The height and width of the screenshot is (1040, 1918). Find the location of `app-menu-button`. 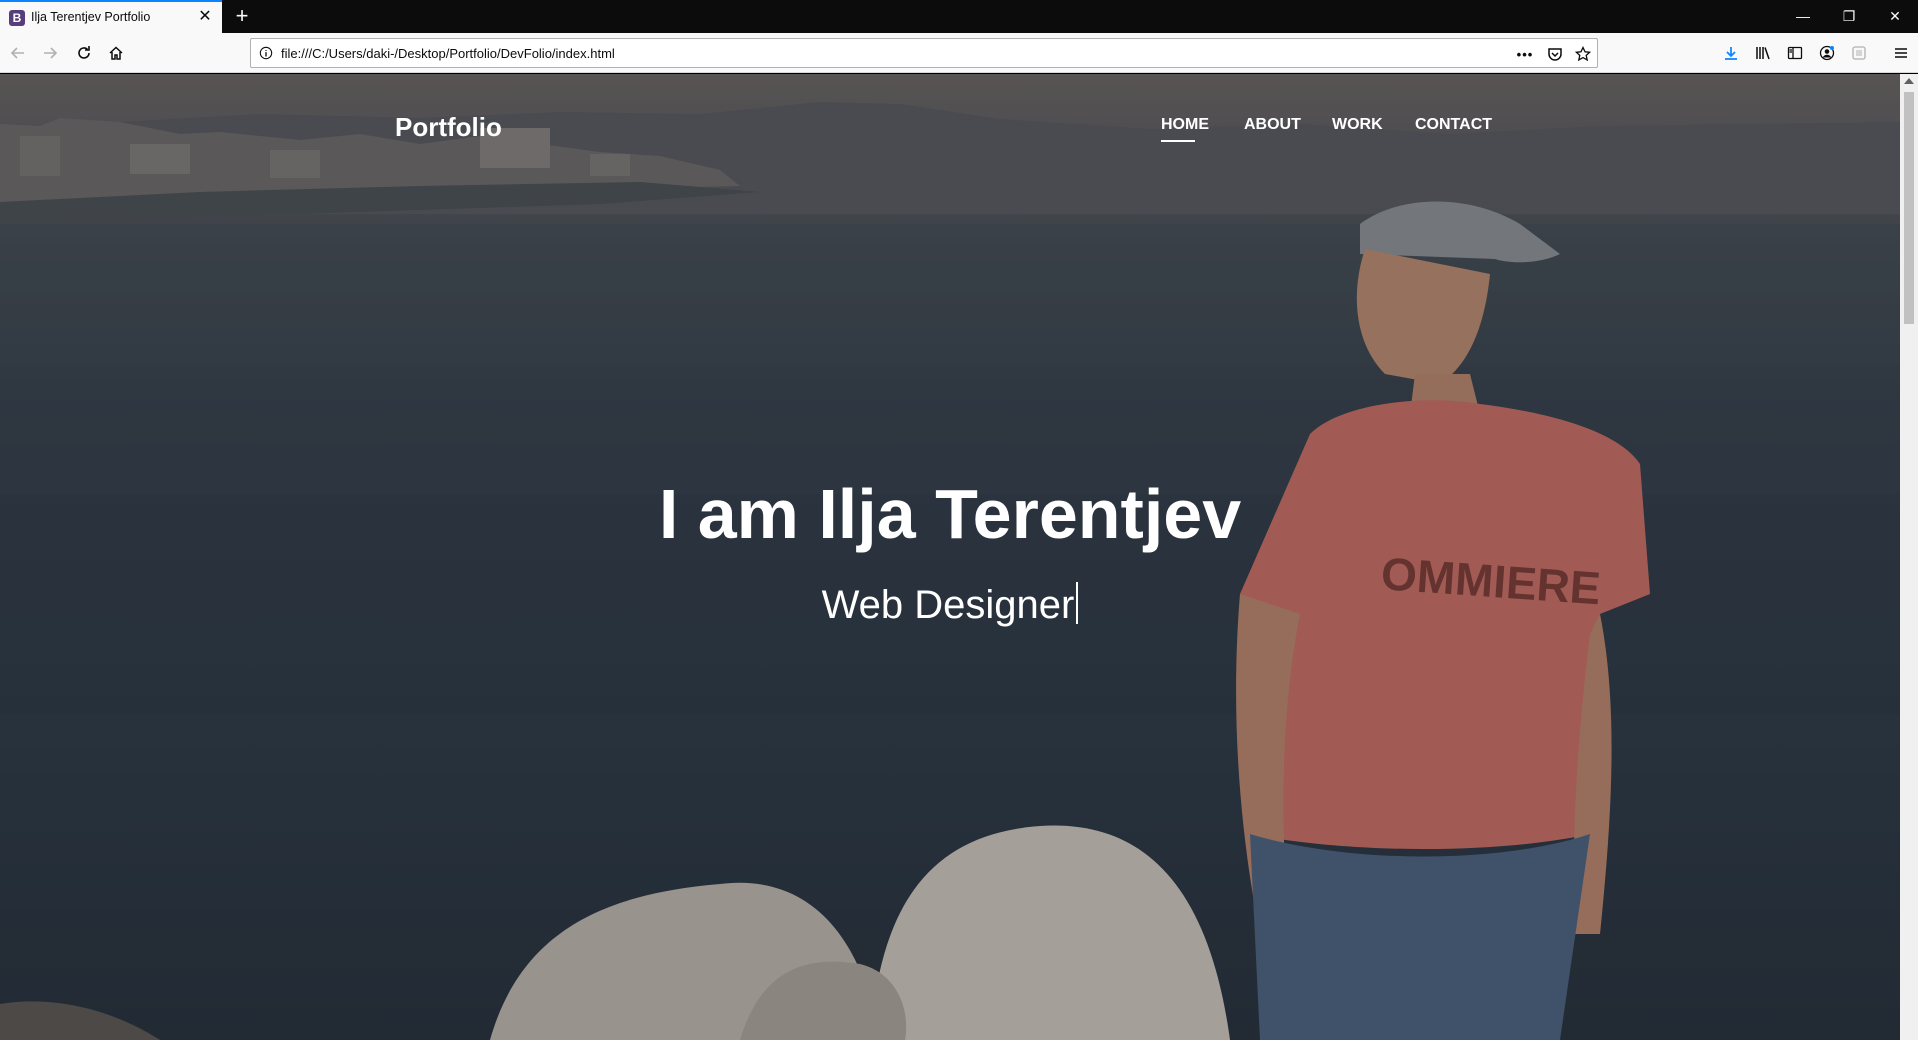

app-menu-button is located at coordinates (1901, 53).